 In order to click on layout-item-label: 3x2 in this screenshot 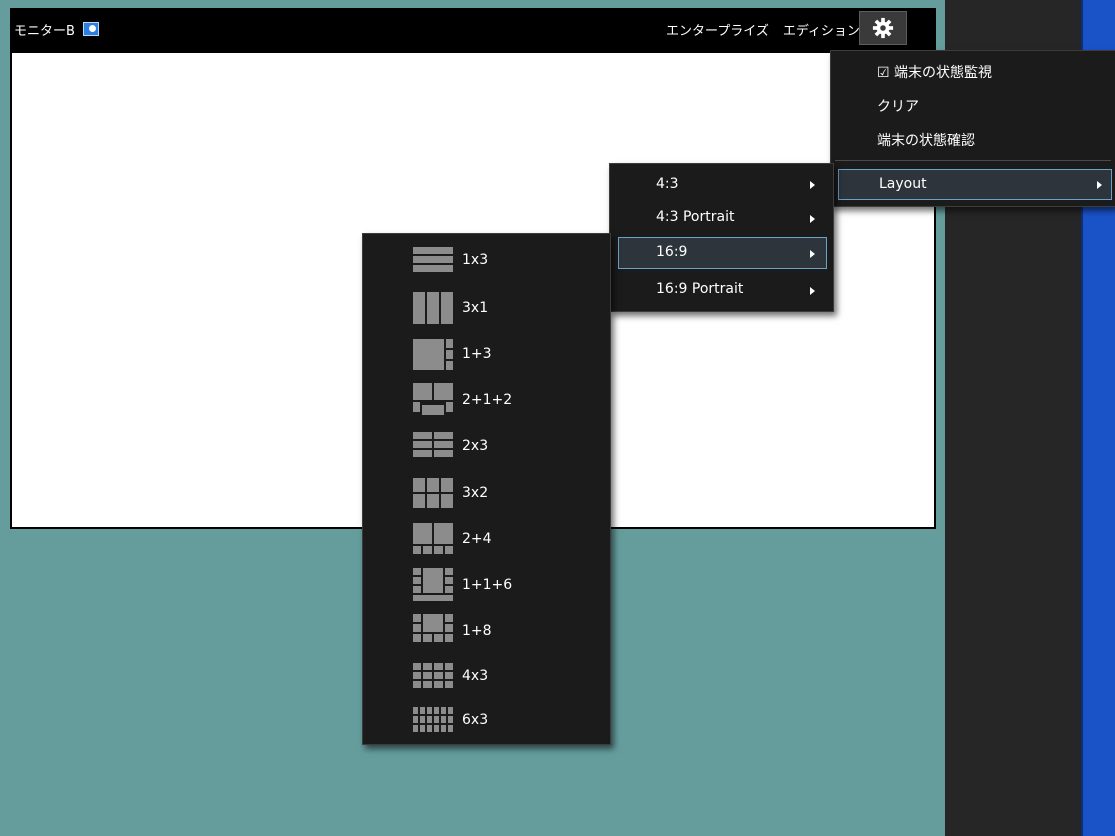, I will do `click(475, 493)`.